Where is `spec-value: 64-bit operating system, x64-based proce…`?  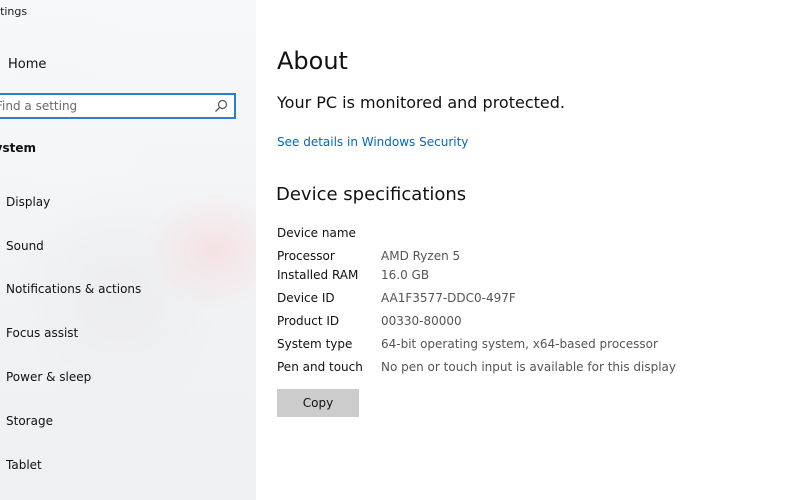 spec-value: 64-bit operating system, x64-based proce… is located at coordinates (519, 344).